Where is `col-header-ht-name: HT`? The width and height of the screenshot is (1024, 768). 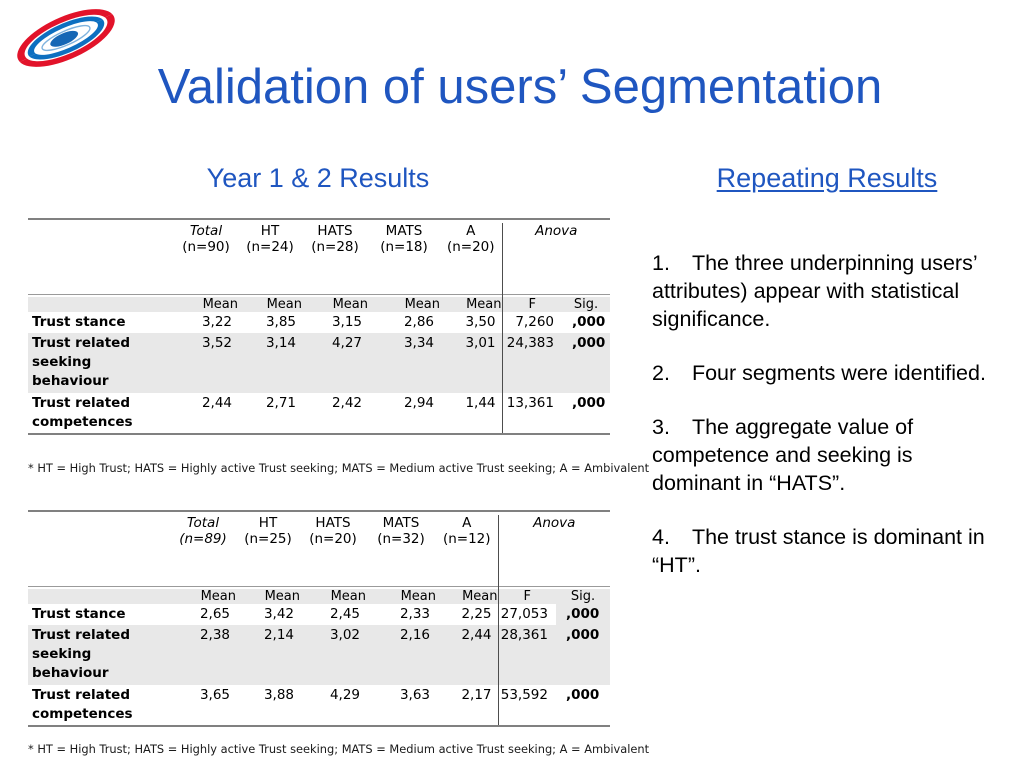
col-header-ht-name: HT is located at coordinates (270, 231).